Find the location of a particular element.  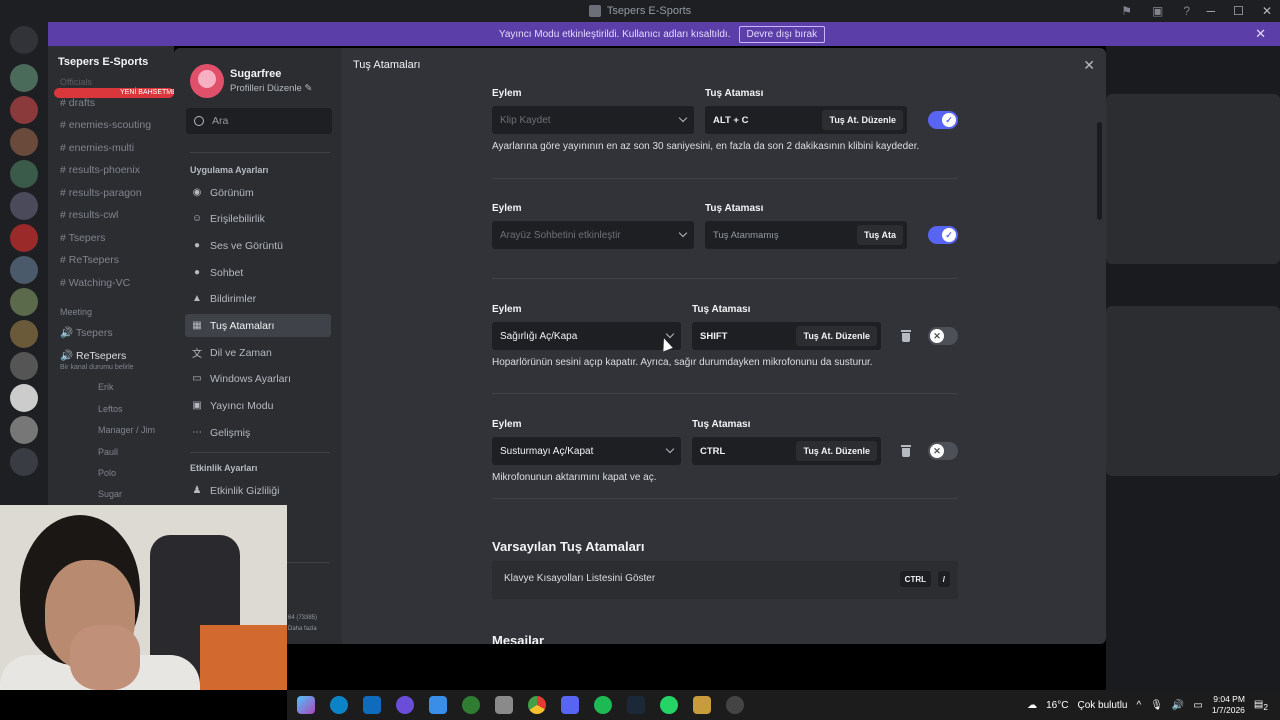

nav-voice-video: ● Ses ve Görüntü is located at coordinates (258, 245).